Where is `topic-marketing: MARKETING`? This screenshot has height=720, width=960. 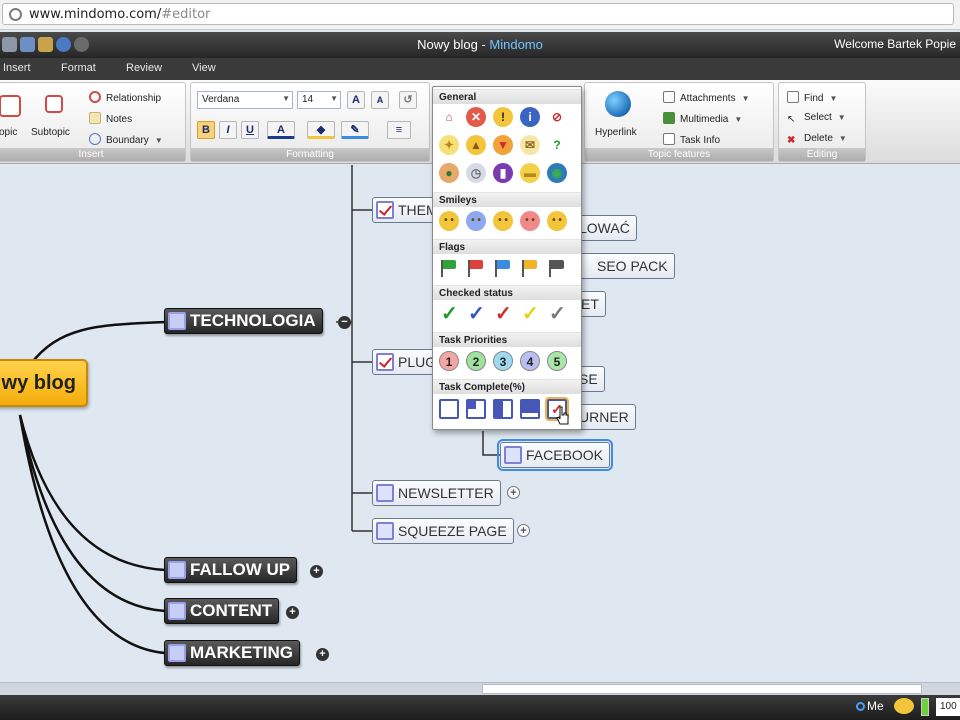 topic-marketing: MARKETING is located at coordinates (232, 653).